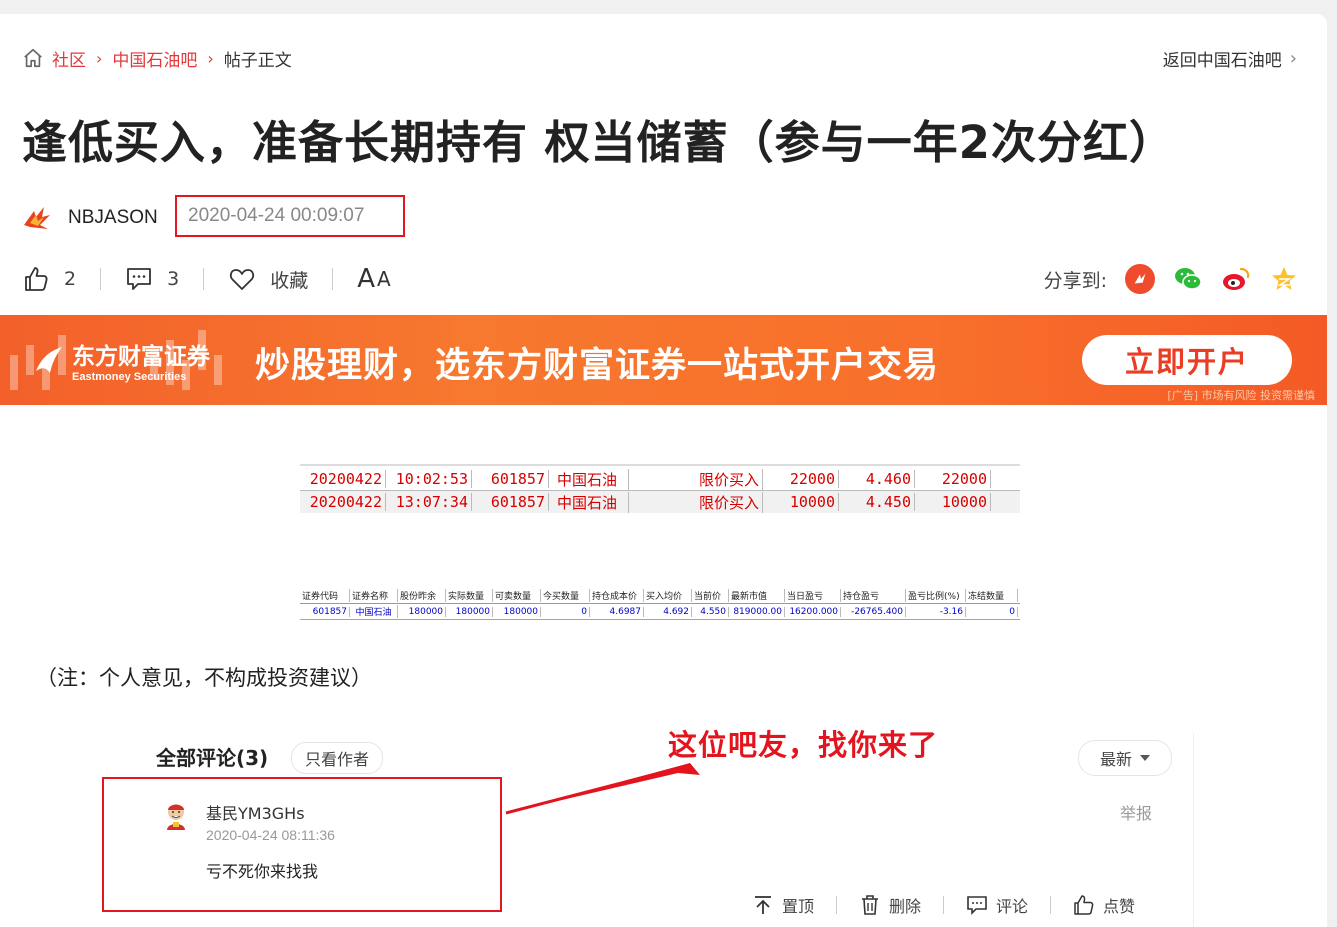 This screenshot has height=927, width=1337. Describe the element at coordinates (1293, 58) in the screenshot. I see `chevron-right-icon: ›` at that location.